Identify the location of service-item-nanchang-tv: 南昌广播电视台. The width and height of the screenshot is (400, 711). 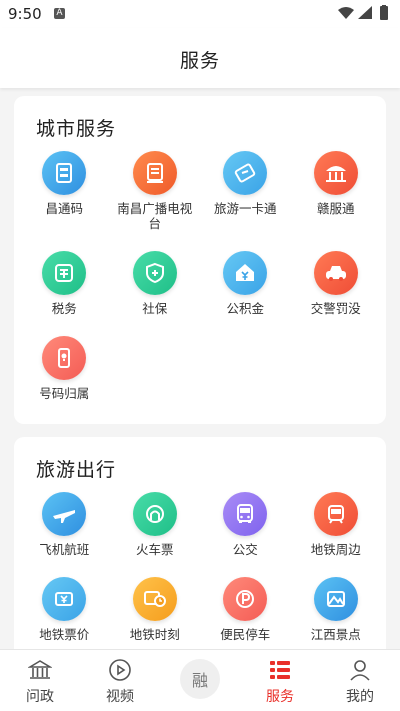
(155, 191).